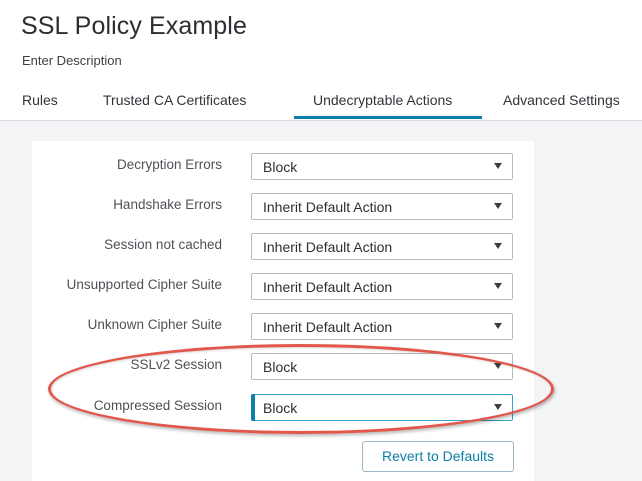 Image resolution: width=642 pixels, height=481 pixels. I want to click on select-unsupported-cipher-suite: Inherit Default Action, so click(382, 286).